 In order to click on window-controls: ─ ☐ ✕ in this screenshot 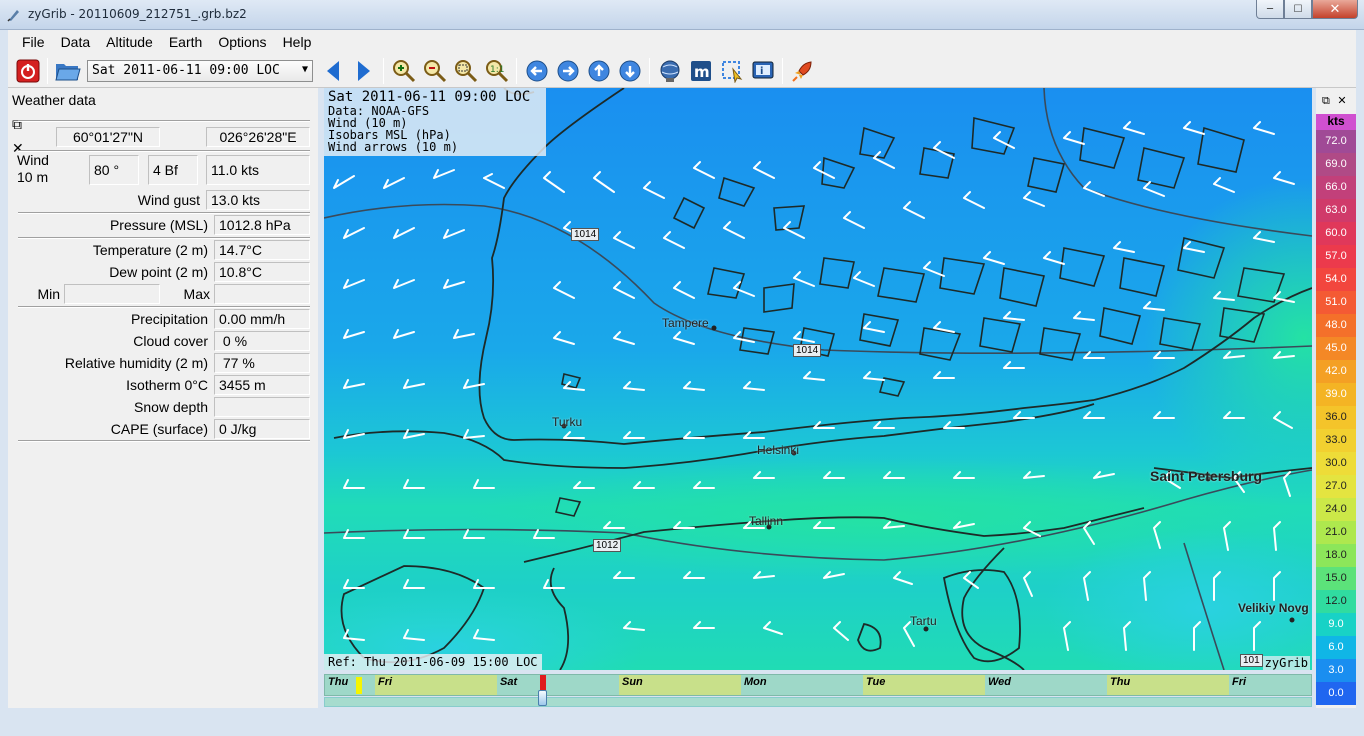, I will do `click(1307, 10)`.